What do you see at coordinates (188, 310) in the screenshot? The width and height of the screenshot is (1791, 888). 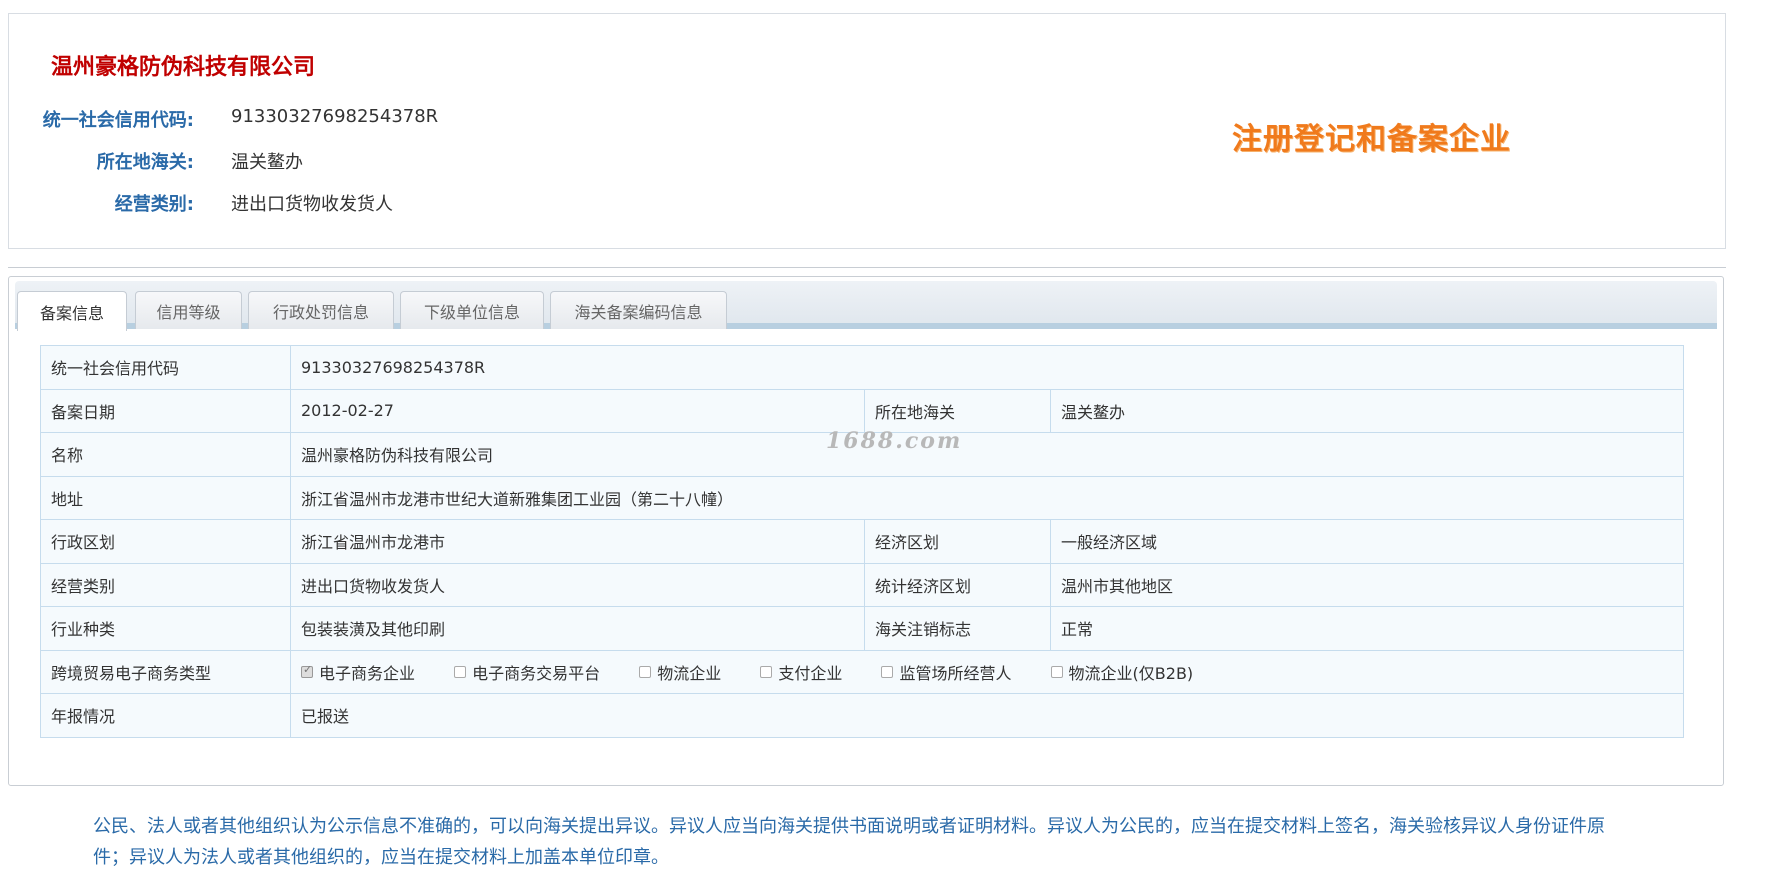 I see `tab-credit-level: 信用等级` at bounding box center [188, 310].